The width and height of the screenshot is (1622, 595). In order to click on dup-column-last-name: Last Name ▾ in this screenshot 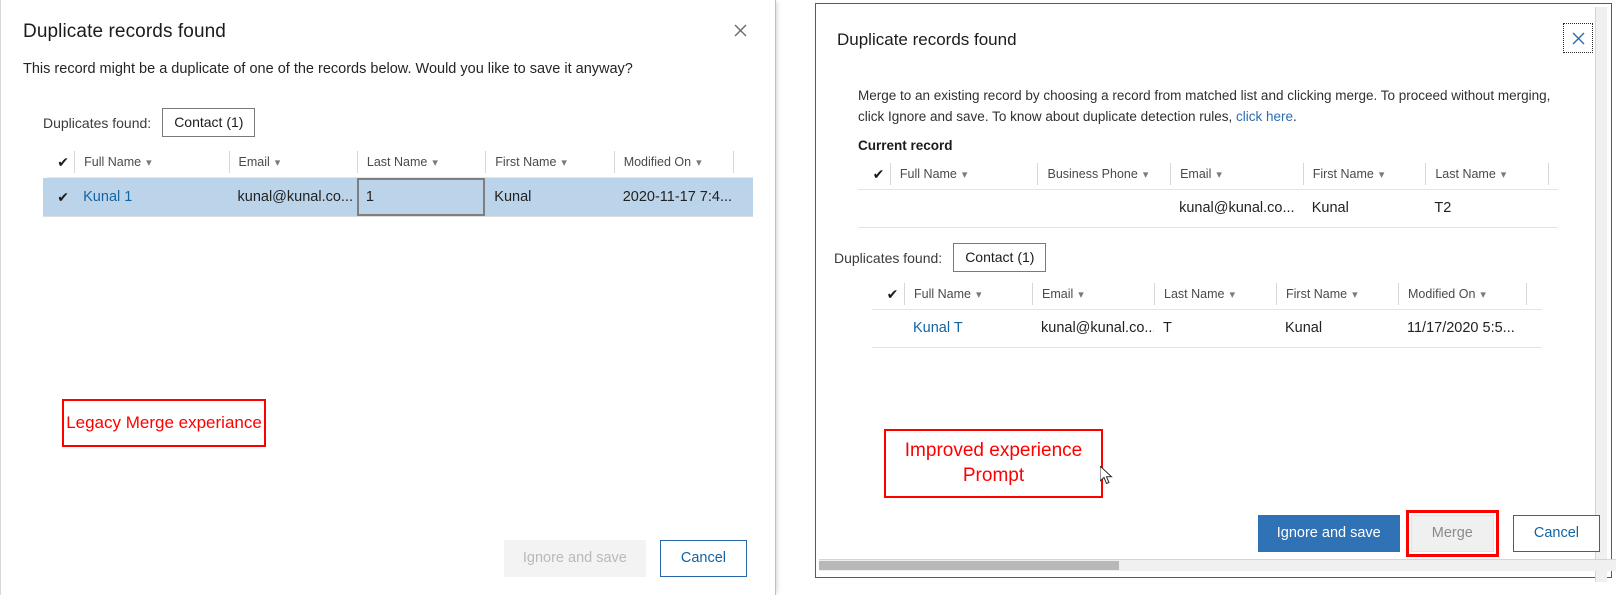, I will do `click(1215, 294)`.